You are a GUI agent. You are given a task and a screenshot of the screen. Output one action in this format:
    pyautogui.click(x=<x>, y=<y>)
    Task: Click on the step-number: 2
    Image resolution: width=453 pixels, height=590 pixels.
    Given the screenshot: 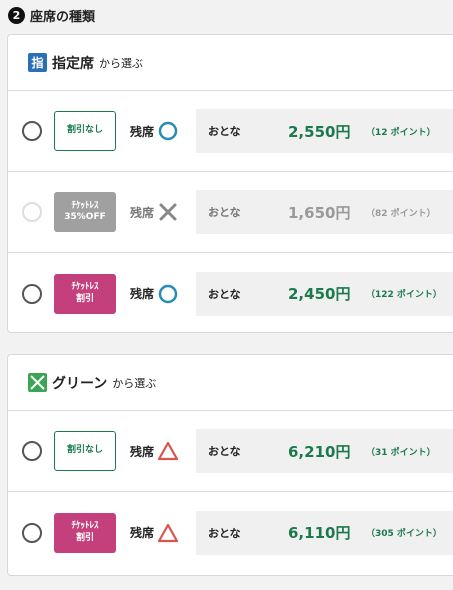 What is the action you would take?
    pyautogui.click(x=16, y=15)
    